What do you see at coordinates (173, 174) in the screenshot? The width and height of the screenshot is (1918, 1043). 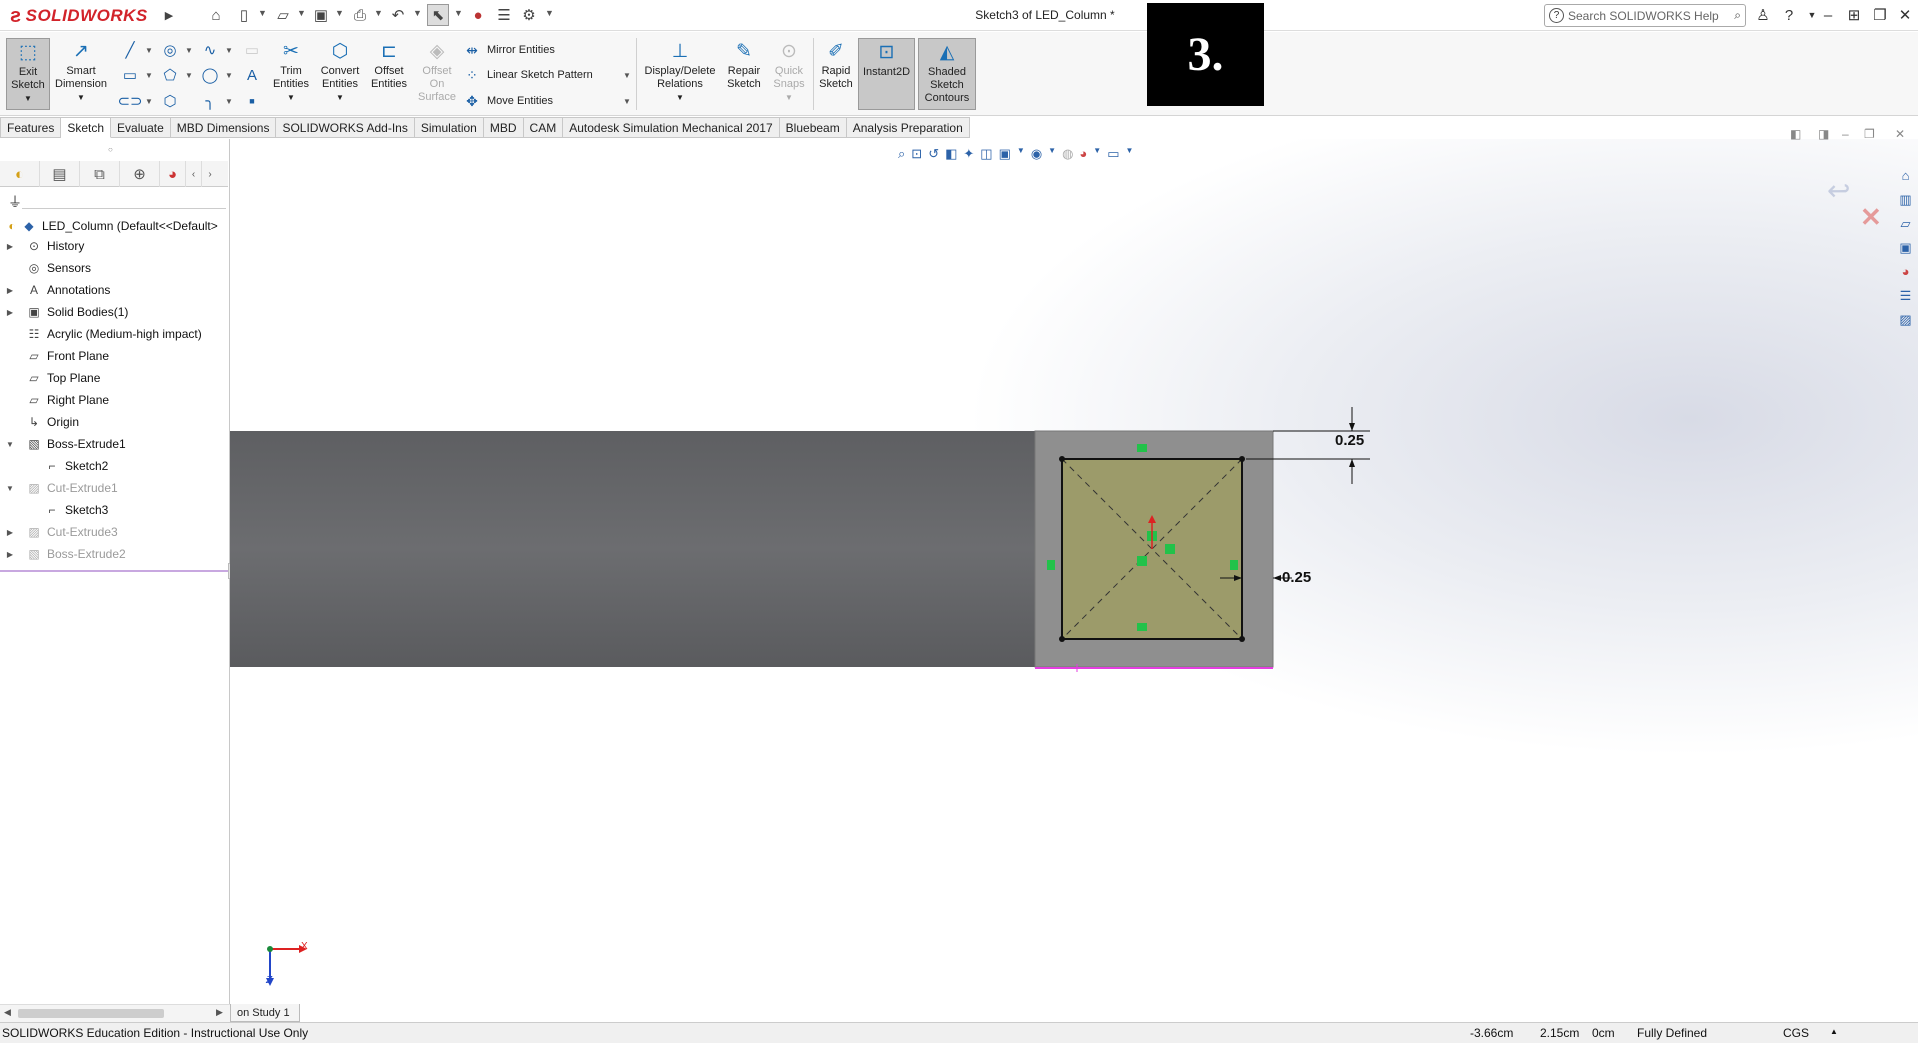 I see `display-manager-tab-icon: ◕` at bounding box center [173, 174].